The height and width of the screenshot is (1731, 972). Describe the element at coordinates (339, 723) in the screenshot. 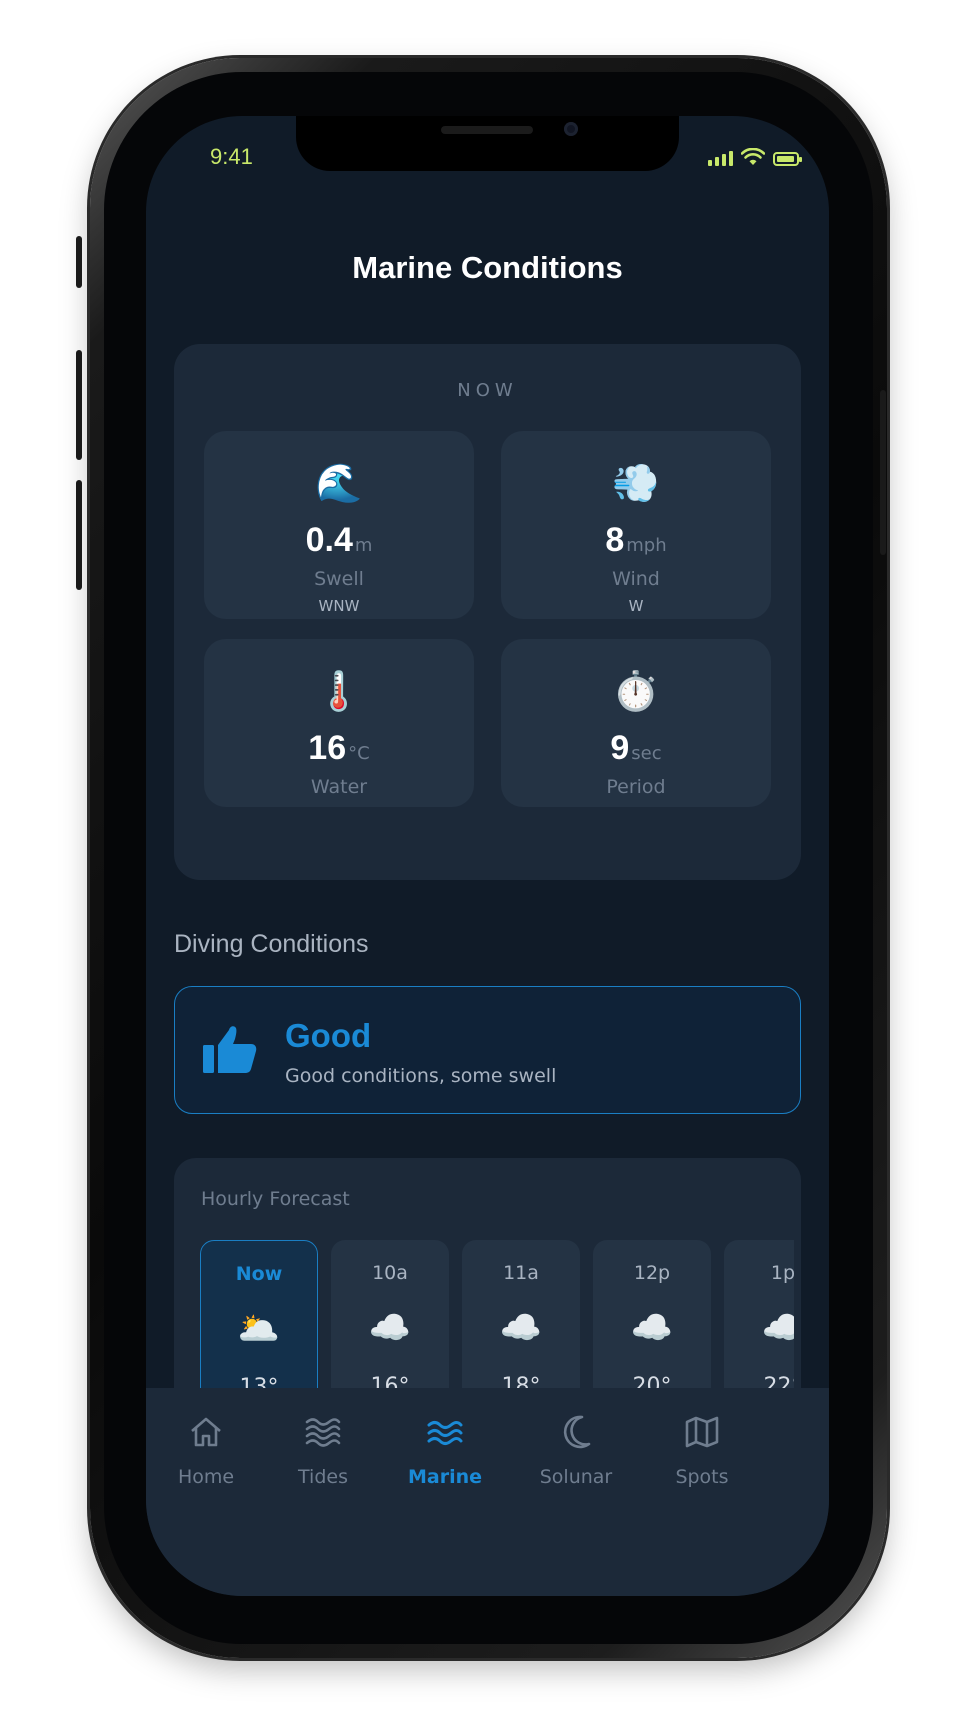

I see `water-temp-tile: 🌡️ 16 °C Water` at that location.